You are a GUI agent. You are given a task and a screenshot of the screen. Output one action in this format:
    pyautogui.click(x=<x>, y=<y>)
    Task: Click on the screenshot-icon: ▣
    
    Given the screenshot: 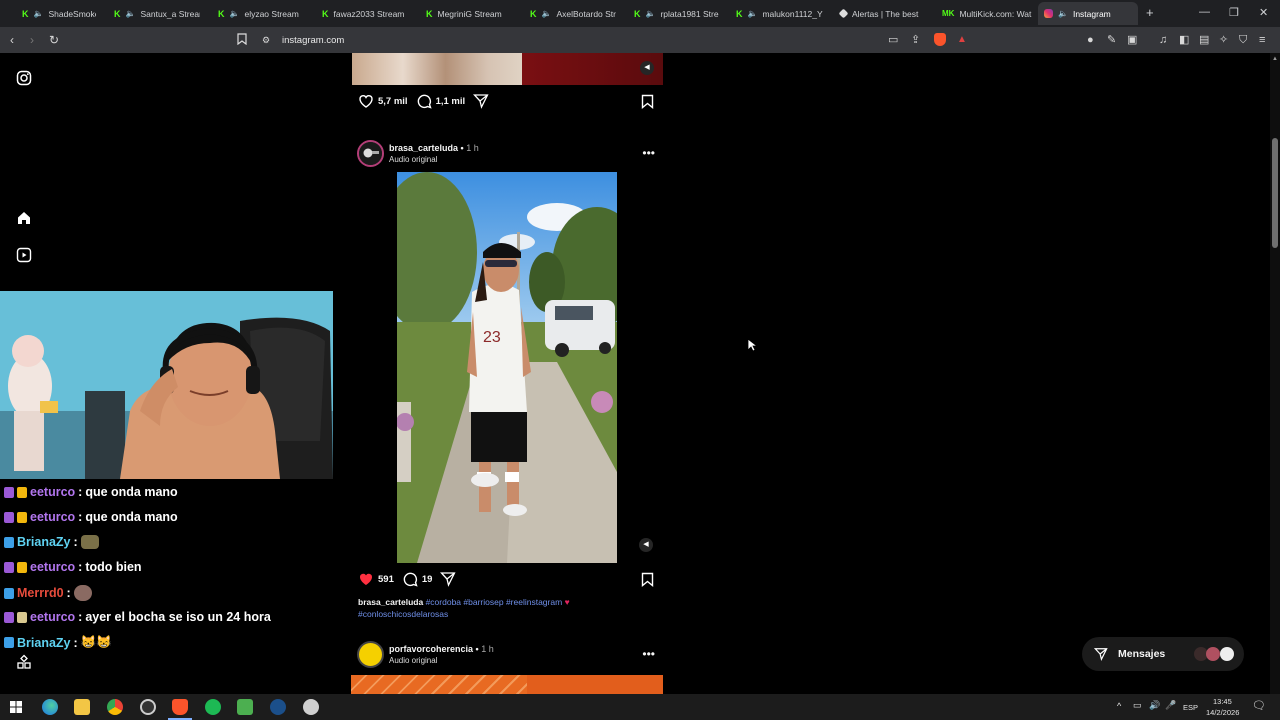 What is the action you would take?
    pyautogui.click(x=1132, y=40)
    